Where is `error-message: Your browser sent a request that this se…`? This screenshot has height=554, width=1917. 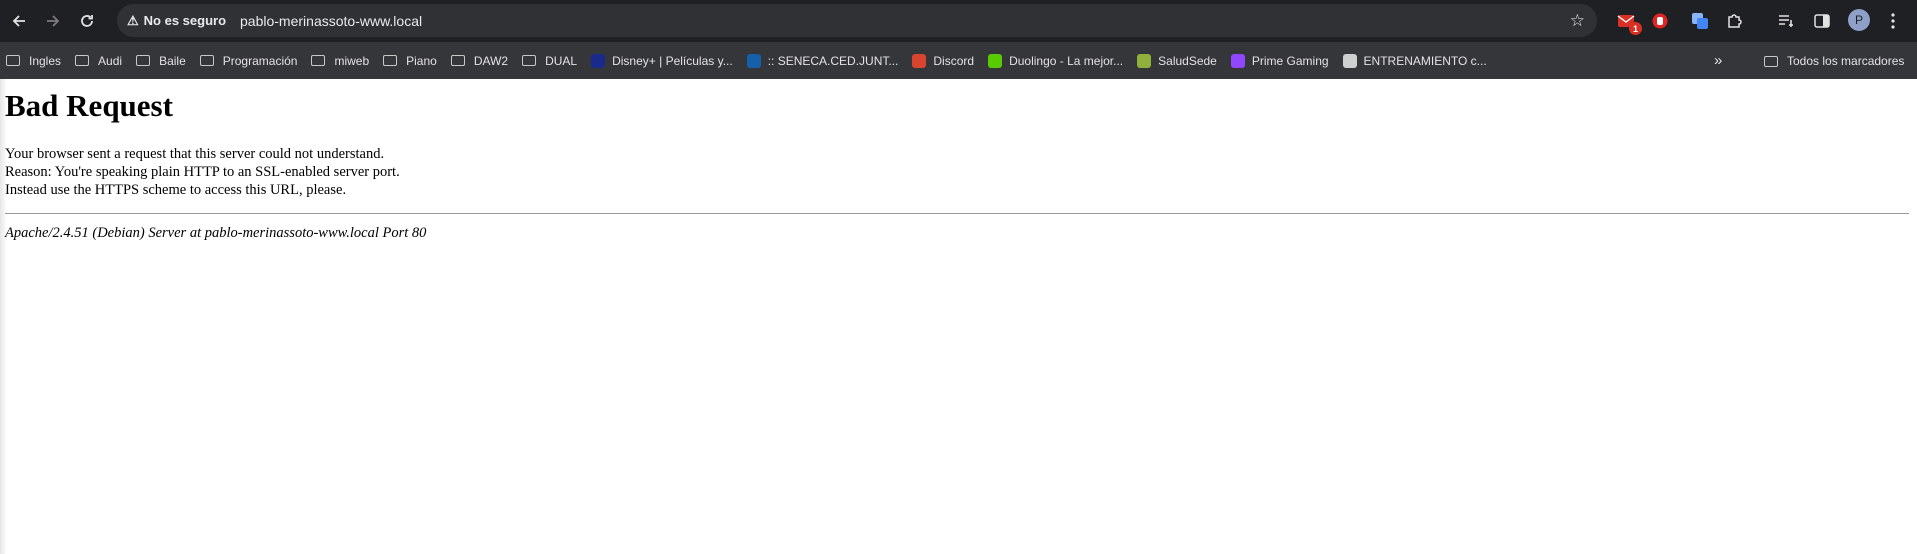
error-message: Your browser sent a request that this se… is located at coordinates (202, 172).